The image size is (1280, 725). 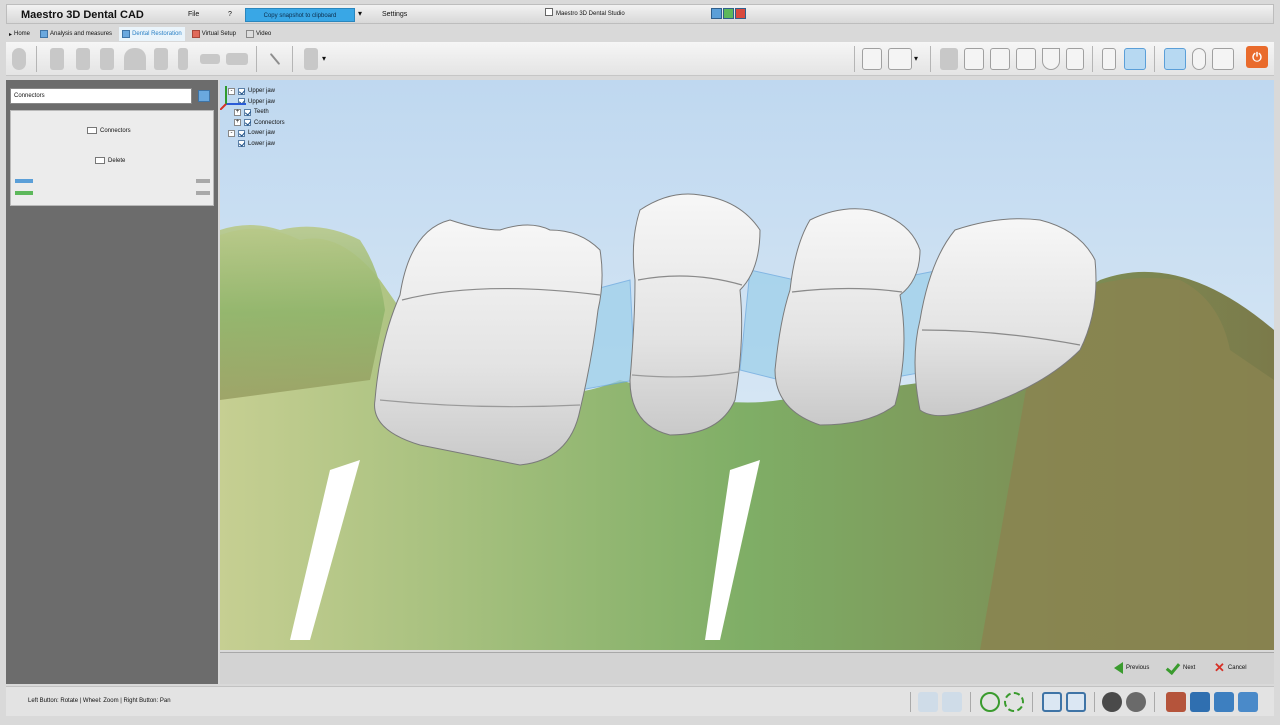 I want to click on tab-dental-restoration: Dental Restoration, so click(x=152, y=34).